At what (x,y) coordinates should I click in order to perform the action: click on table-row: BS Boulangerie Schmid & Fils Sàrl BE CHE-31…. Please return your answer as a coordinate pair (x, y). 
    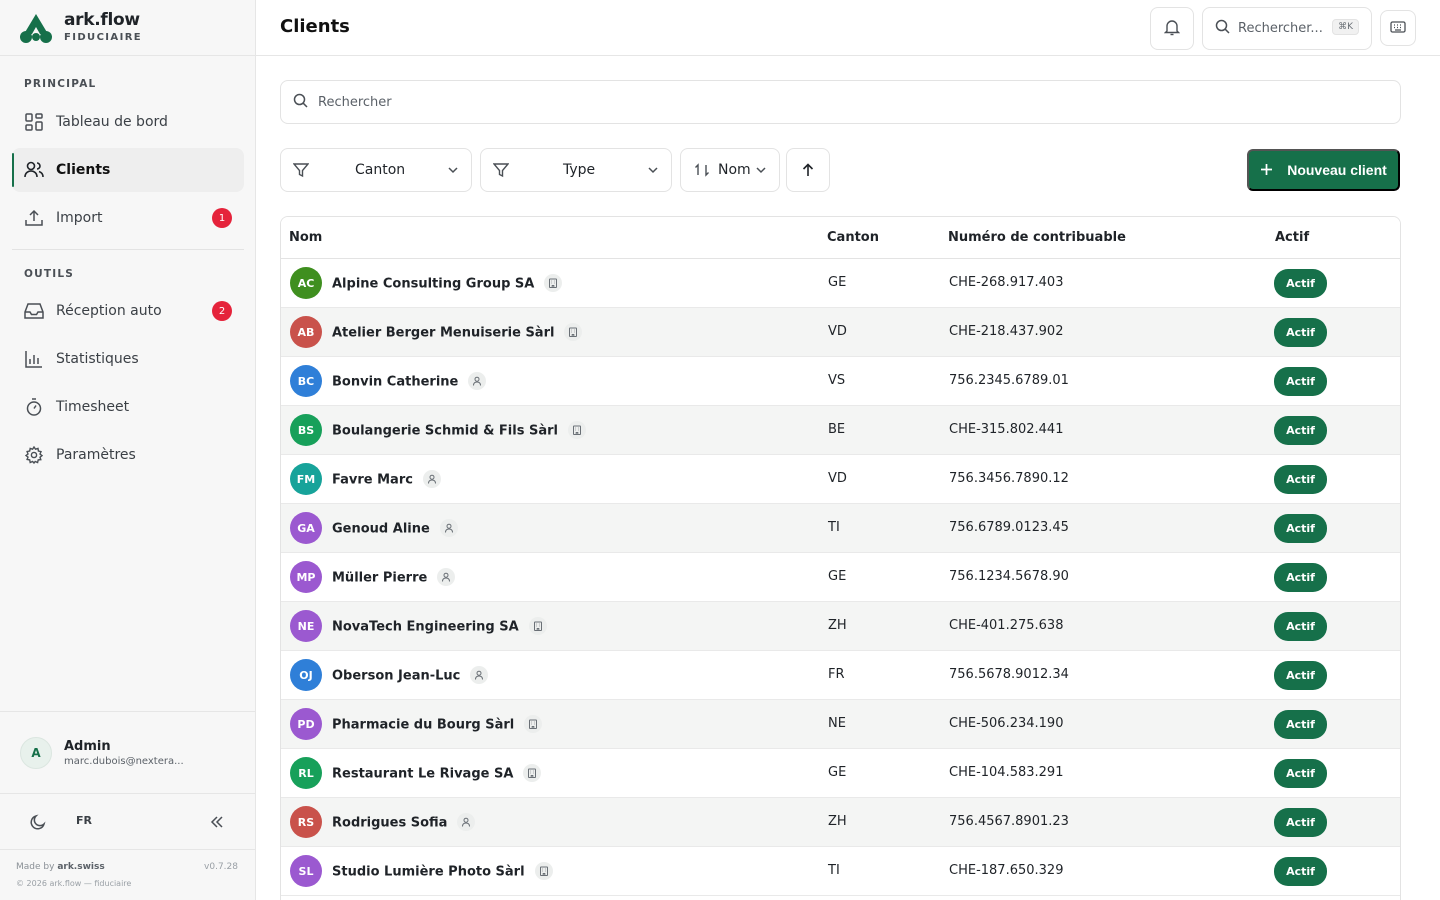
    Looking at the image, I should click on (840, 430).